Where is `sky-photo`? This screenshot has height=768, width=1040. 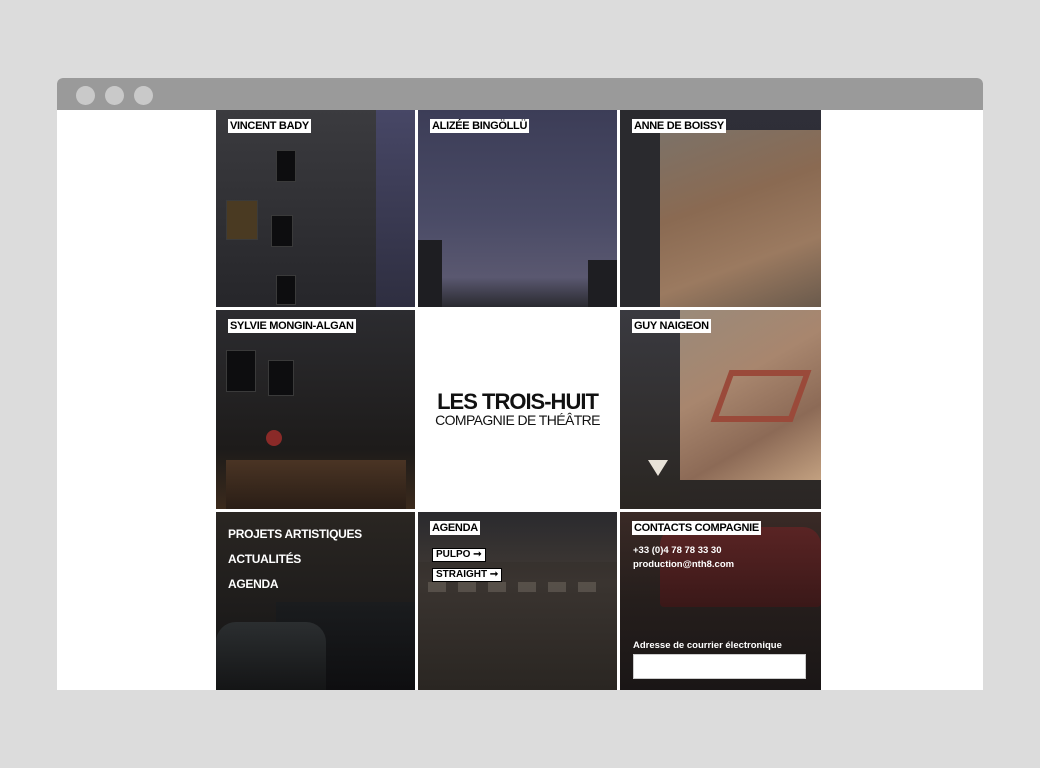 sky-photo is located at coordinates (395, 208).